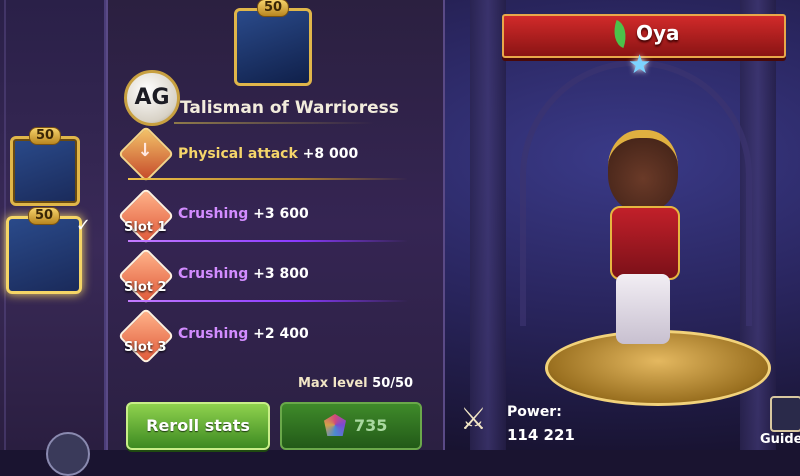 This screenshot has height=476, width=800. I want to click on item-title: Talisman of Warrioress, so click(289, 108).